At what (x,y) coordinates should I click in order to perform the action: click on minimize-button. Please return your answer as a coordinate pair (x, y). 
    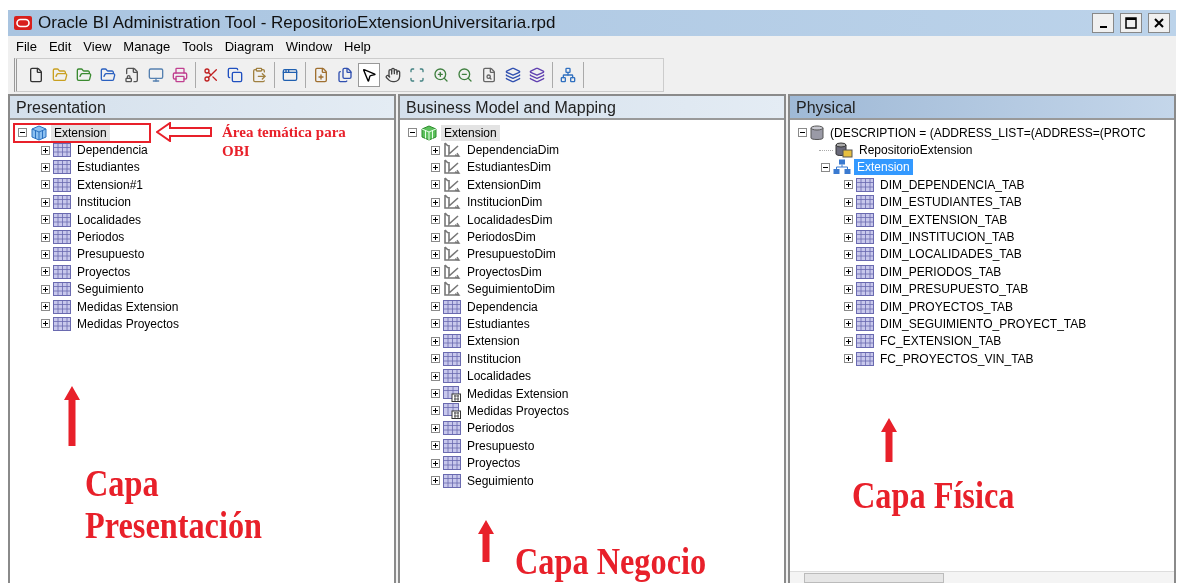
    Looking at the image, I should click on (1103, 23).